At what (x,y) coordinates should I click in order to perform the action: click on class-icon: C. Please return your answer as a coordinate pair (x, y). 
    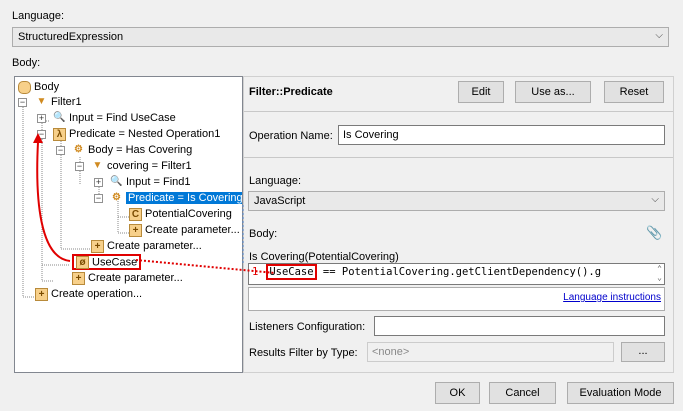
    Looking at the image, I should click on (135, 214).